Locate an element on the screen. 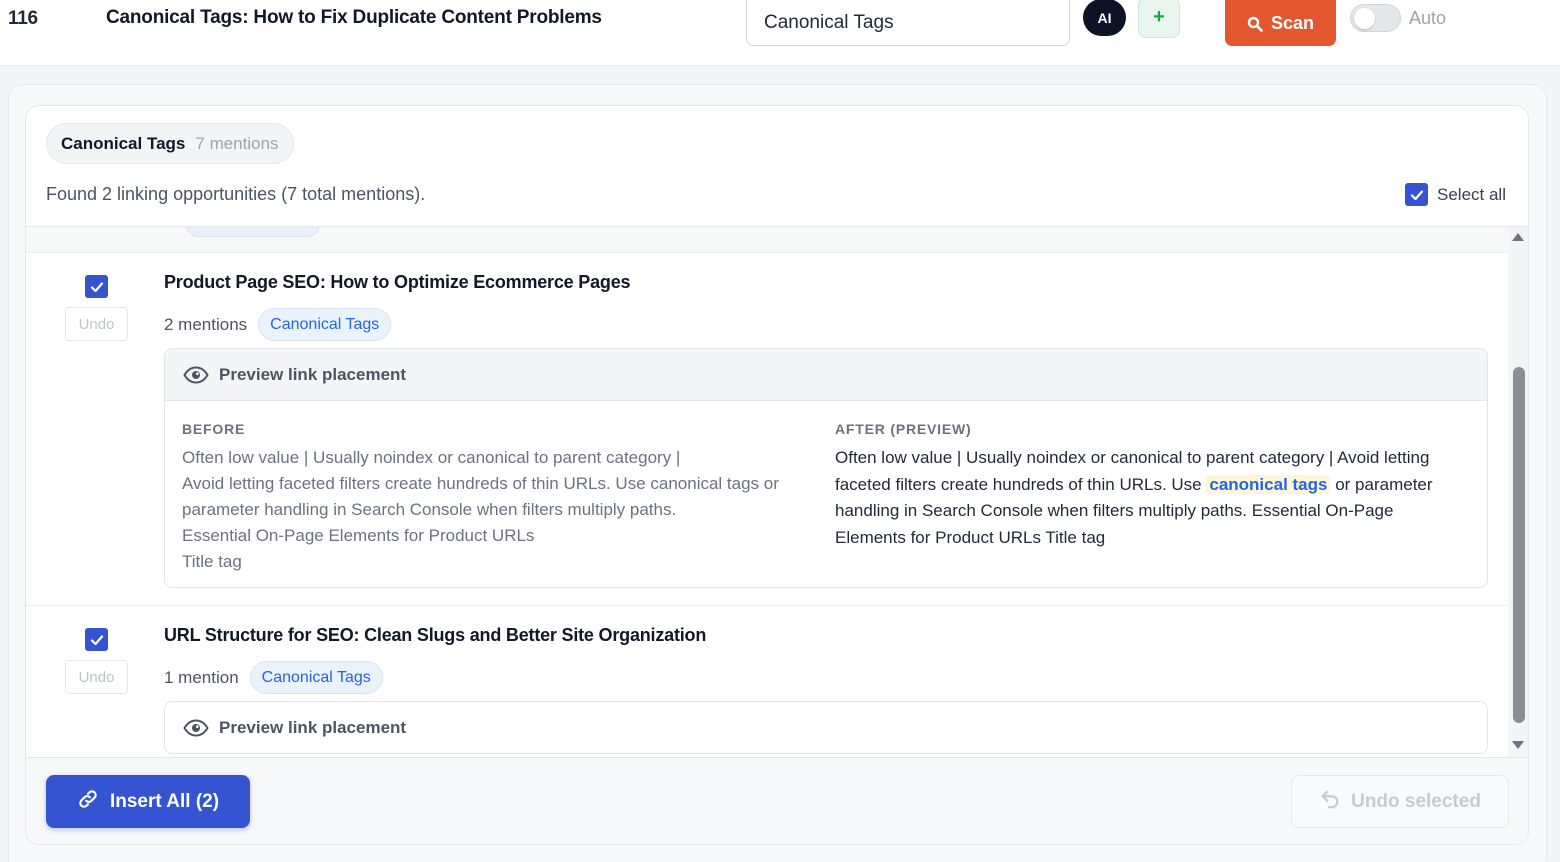  select-all: Select all is located at coordinates (1455, 194).